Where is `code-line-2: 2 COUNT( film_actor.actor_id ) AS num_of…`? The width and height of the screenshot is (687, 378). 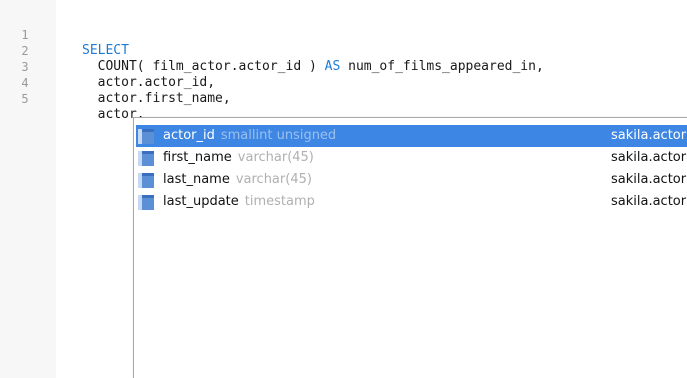
code-line-2: 2 COUNT( film_actor.actor_id ) AS num_of… is located at coordinates (343, 50).